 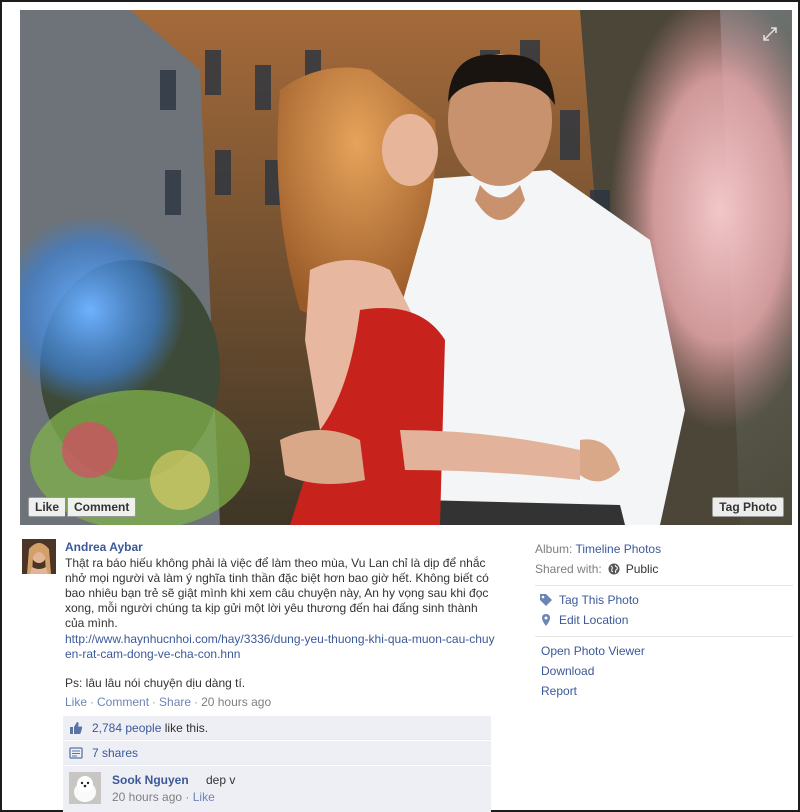 I want to click on globe-icon, so click(x=614, y=569).